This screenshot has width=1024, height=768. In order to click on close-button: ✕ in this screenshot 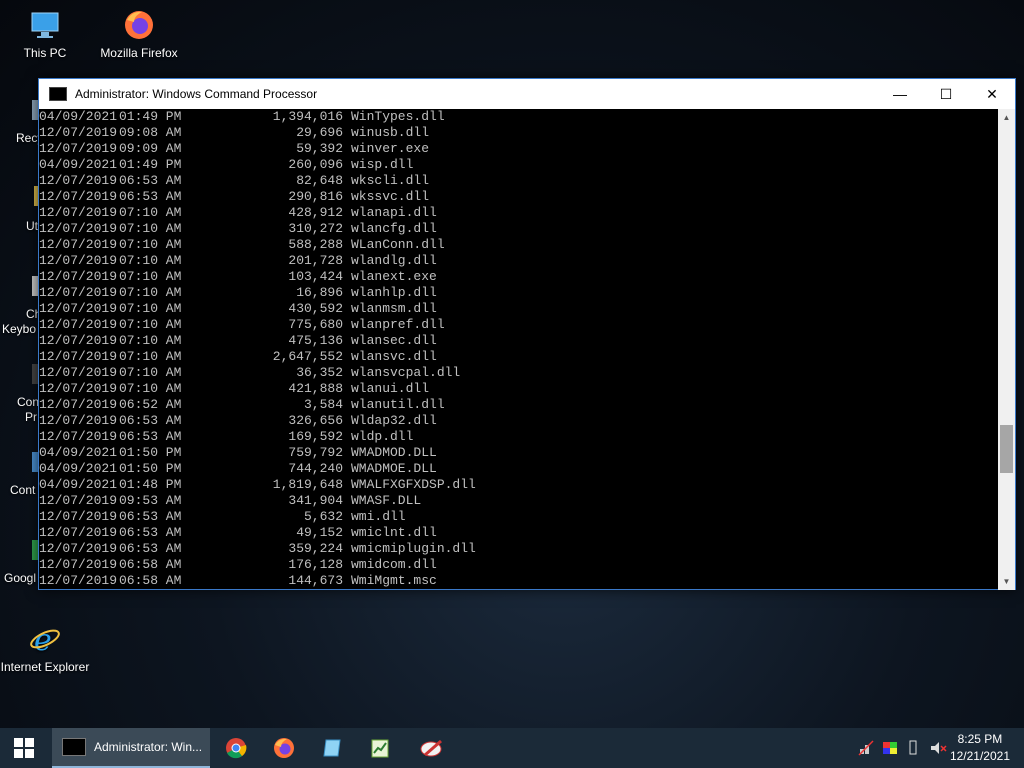, I will do `click(992, 94)`.